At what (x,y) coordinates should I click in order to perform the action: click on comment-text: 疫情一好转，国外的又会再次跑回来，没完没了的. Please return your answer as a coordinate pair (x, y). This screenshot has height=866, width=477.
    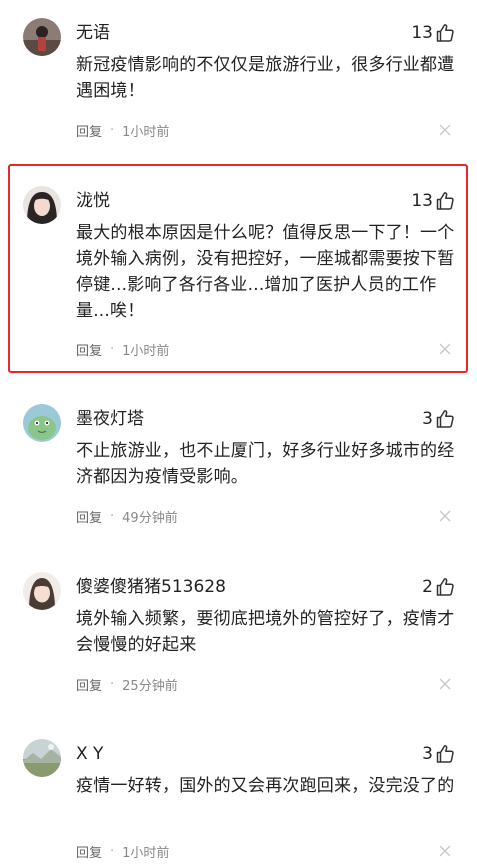
    Looking at the image, I should click on (265, 786).